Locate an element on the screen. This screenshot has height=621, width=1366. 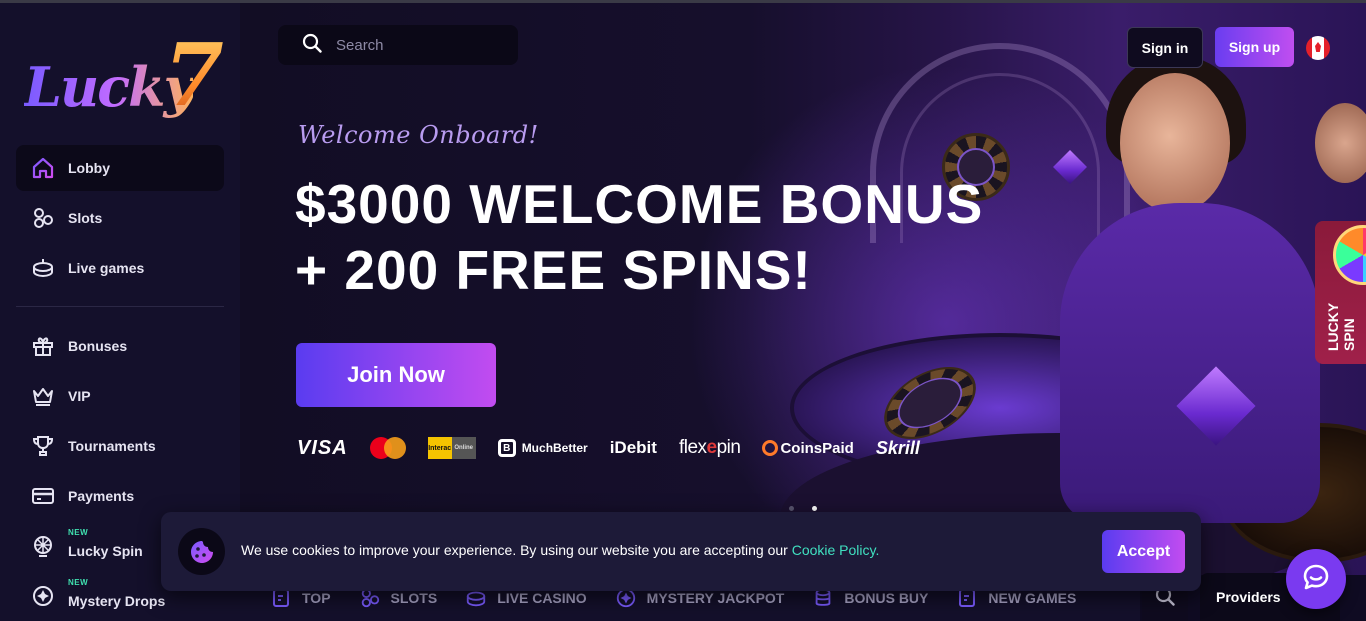
idebit-logo: iDebit is located at coordinates (633, 447).